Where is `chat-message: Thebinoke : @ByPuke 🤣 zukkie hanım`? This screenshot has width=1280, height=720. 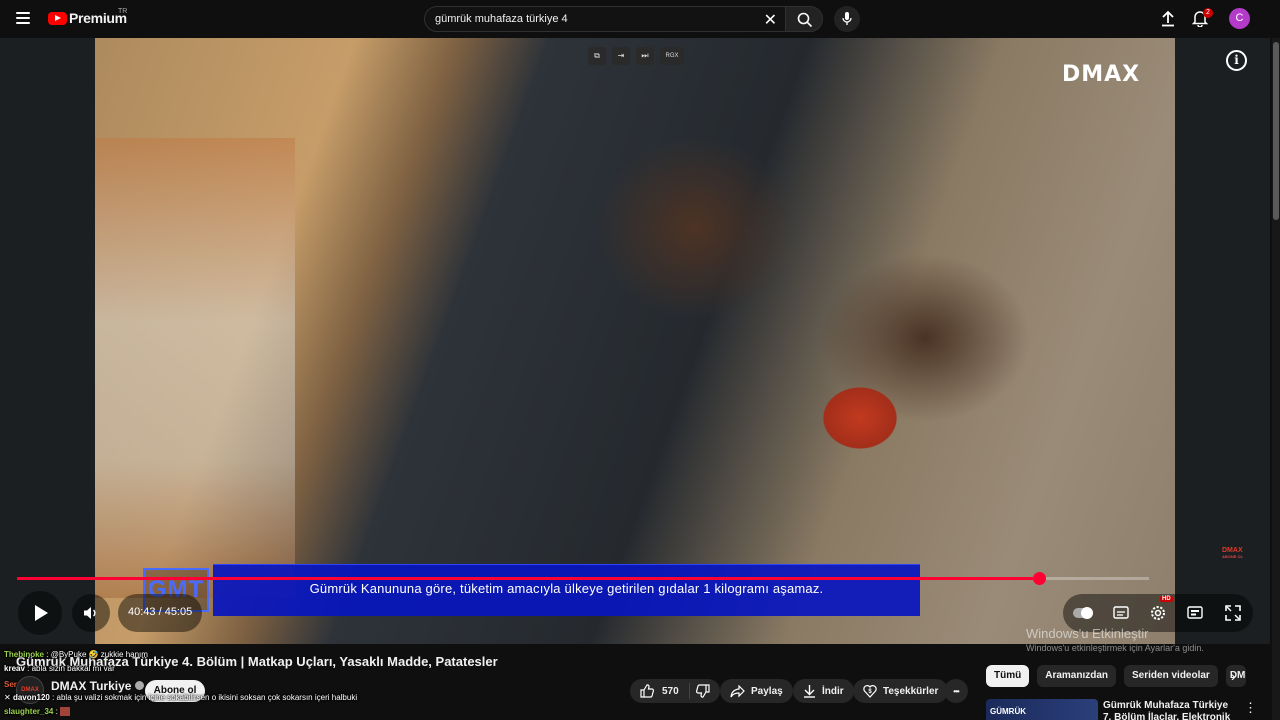 chat-message: Thebinoke : @ByPuke 🤣 zukkie hanım is located at coordinates (76, 654).